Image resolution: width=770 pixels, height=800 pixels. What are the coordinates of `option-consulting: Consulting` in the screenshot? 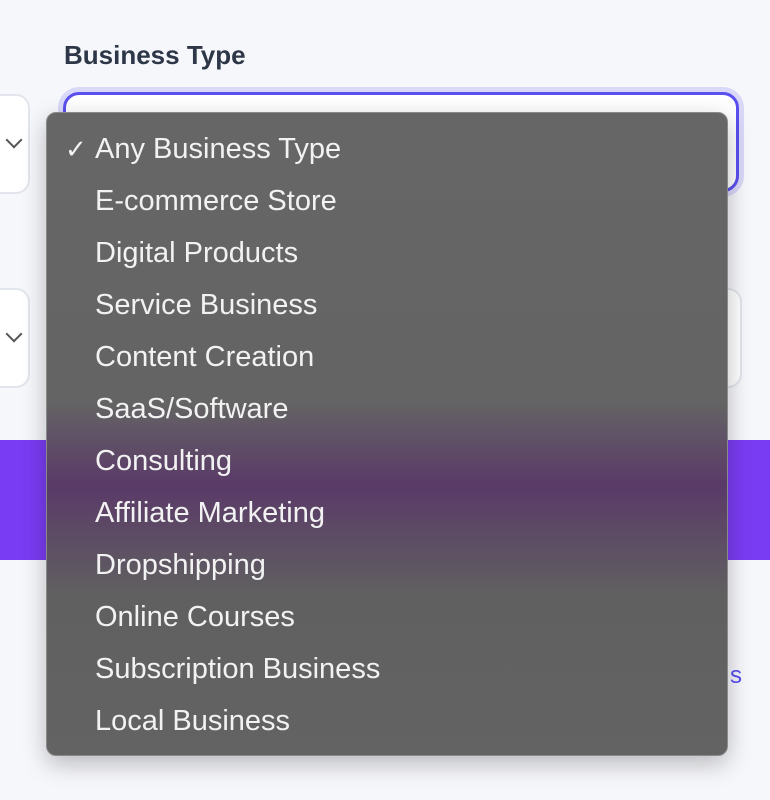 It's located at (387, 461).